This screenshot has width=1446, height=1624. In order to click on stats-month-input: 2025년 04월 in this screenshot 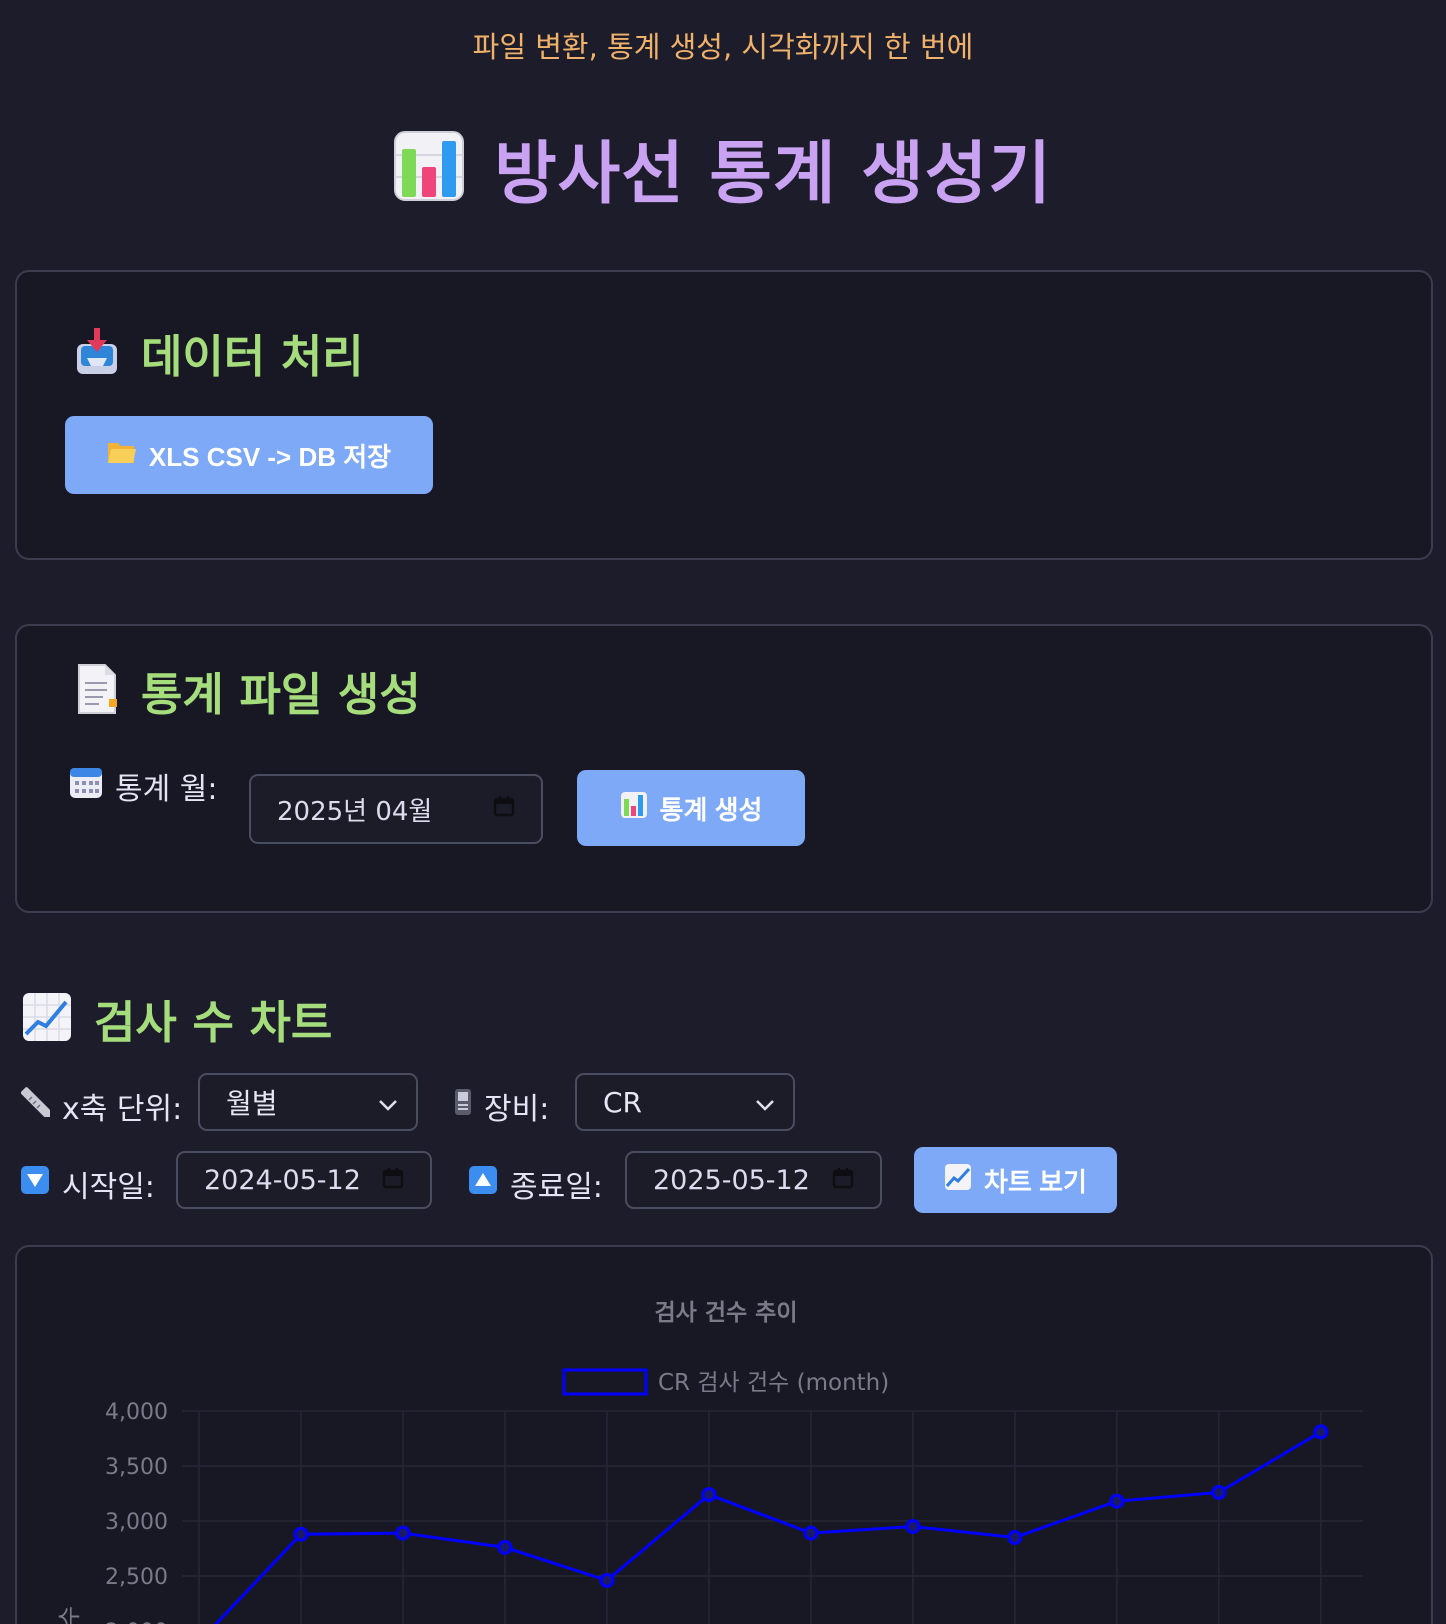, I will do `click(396, 809)`.